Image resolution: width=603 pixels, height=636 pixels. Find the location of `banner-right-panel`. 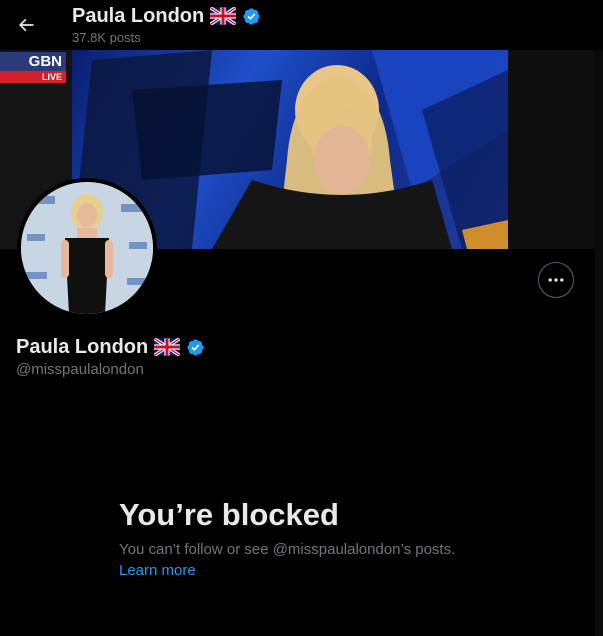

banner-right-panel is located at coordinates (555, 149).